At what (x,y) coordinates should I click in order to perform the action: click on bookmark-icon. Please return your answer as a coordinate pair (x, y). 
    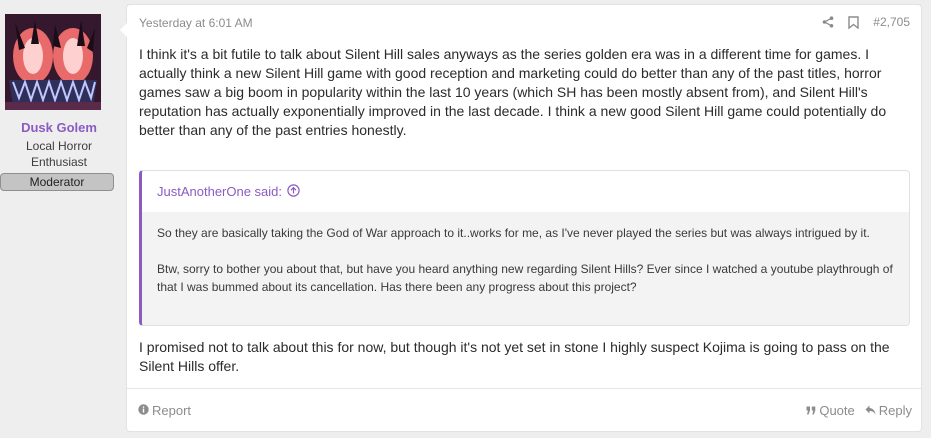
    Looking at the image, I should click on (853, 22).